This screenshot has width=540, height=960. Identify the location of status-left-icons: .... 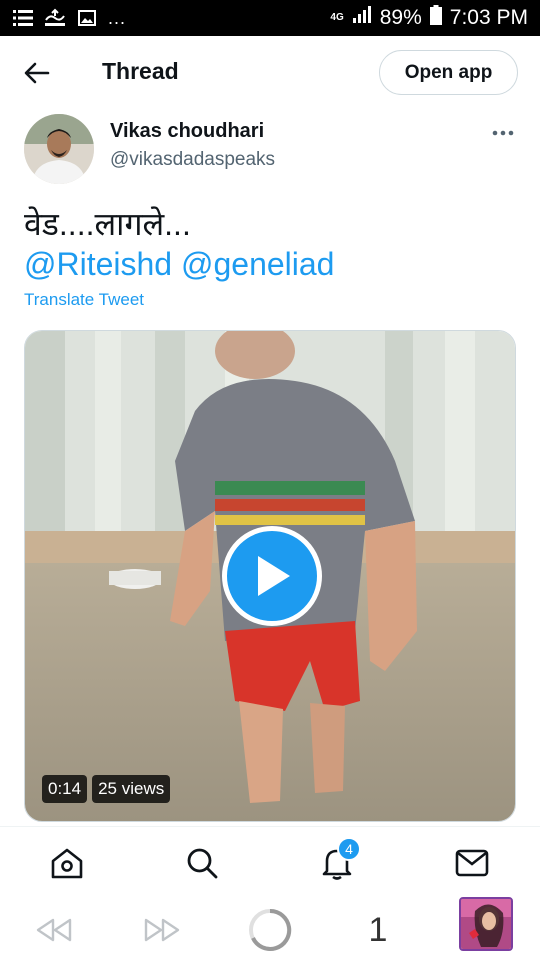
(63, 18).